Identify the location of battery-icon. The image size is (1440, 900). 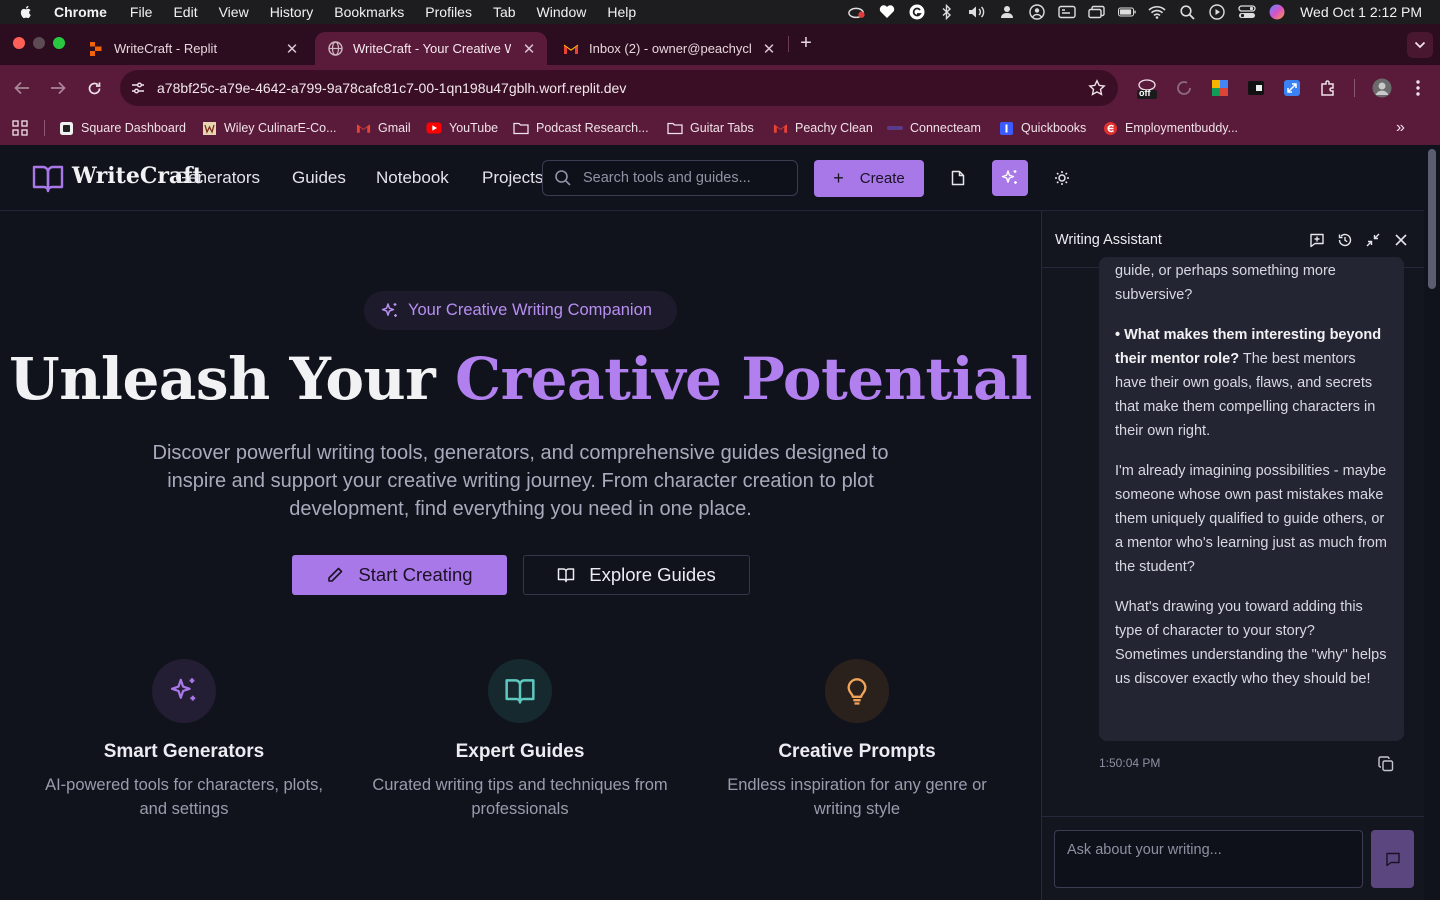
(1127, 12).